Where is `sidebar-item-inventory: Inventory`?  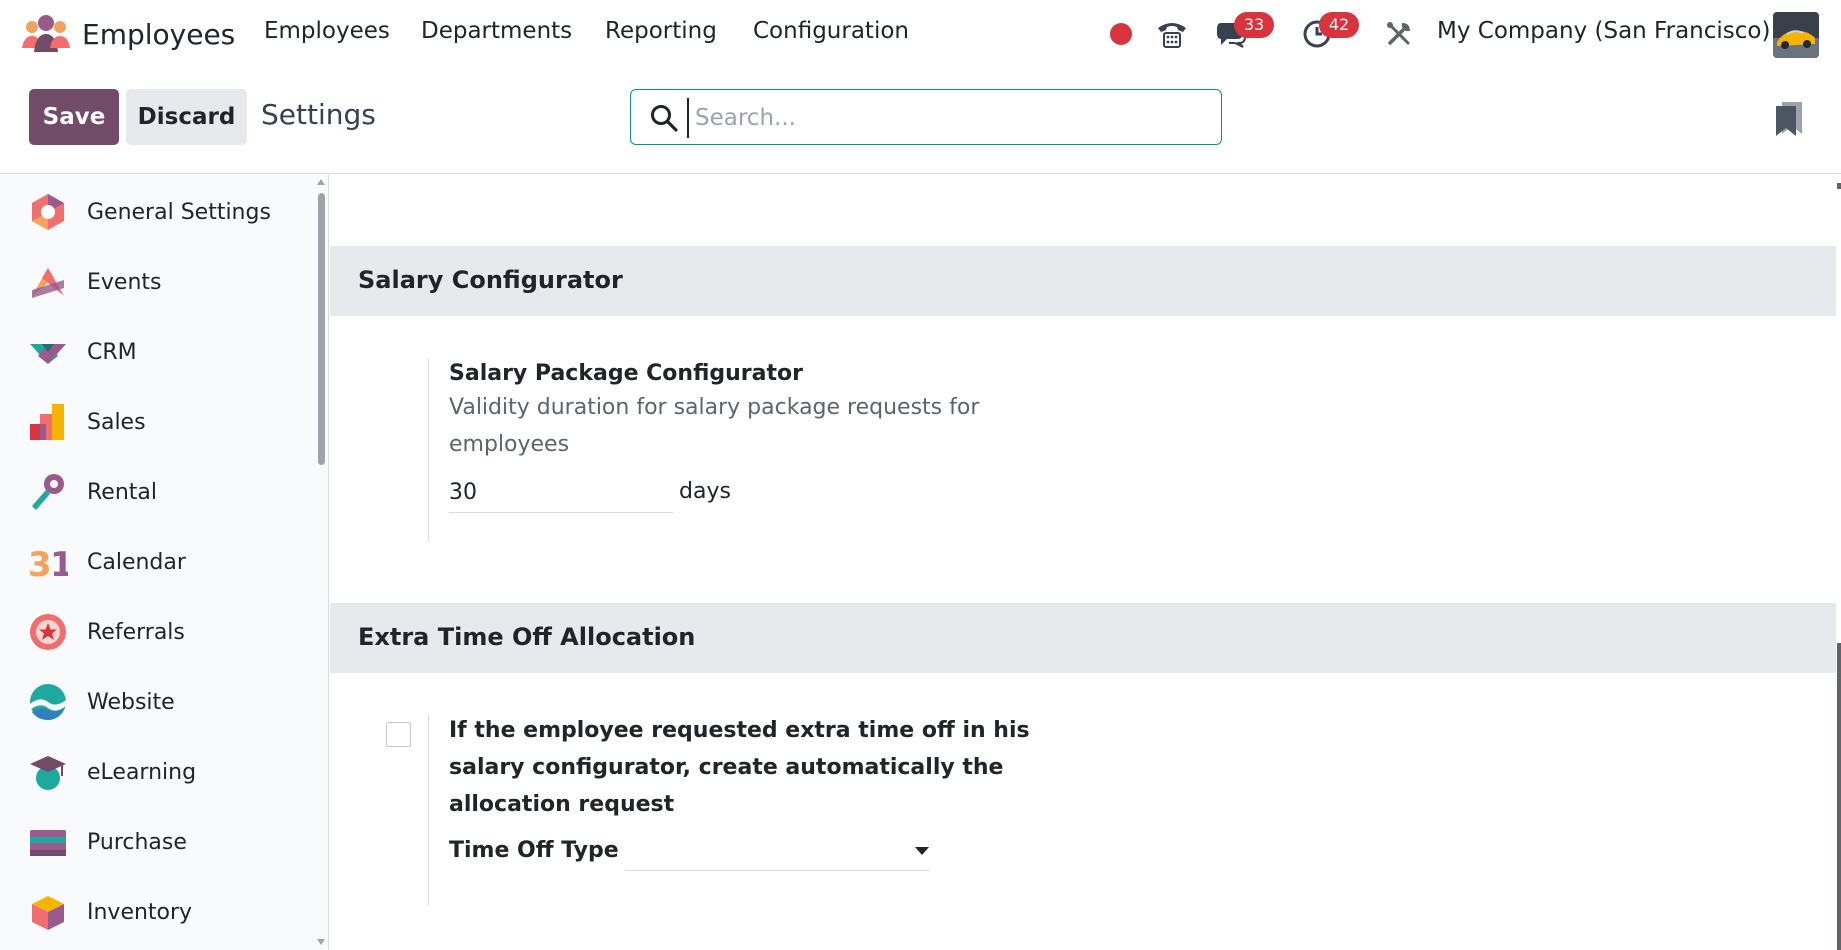 sidebar-item-inventory: Inventory is located at coordinates (155, 912).